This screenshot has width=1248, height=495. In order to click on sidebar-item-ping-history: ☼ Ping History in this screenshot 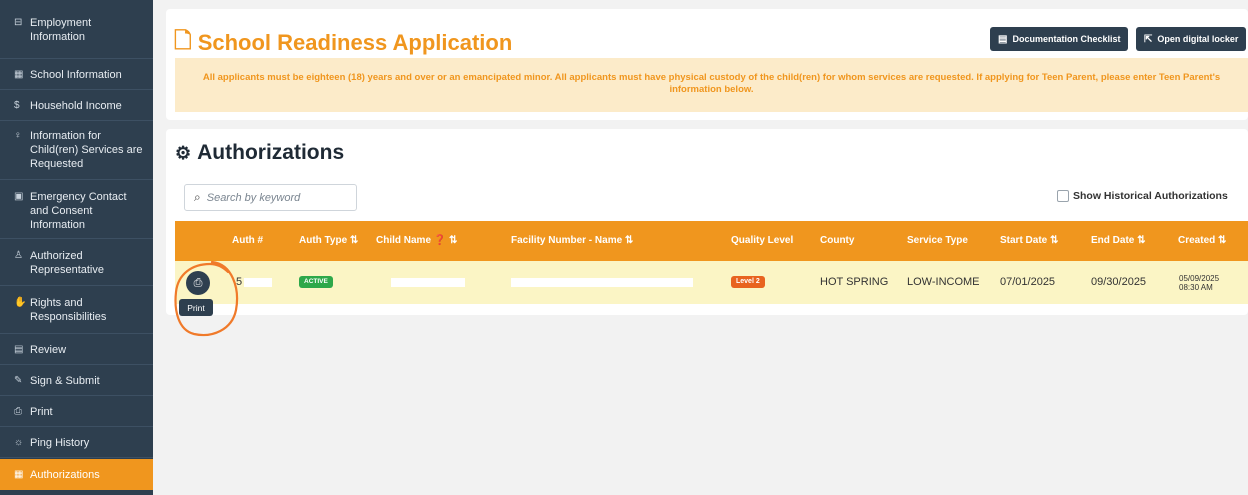, I will do `click(76, 442)`.